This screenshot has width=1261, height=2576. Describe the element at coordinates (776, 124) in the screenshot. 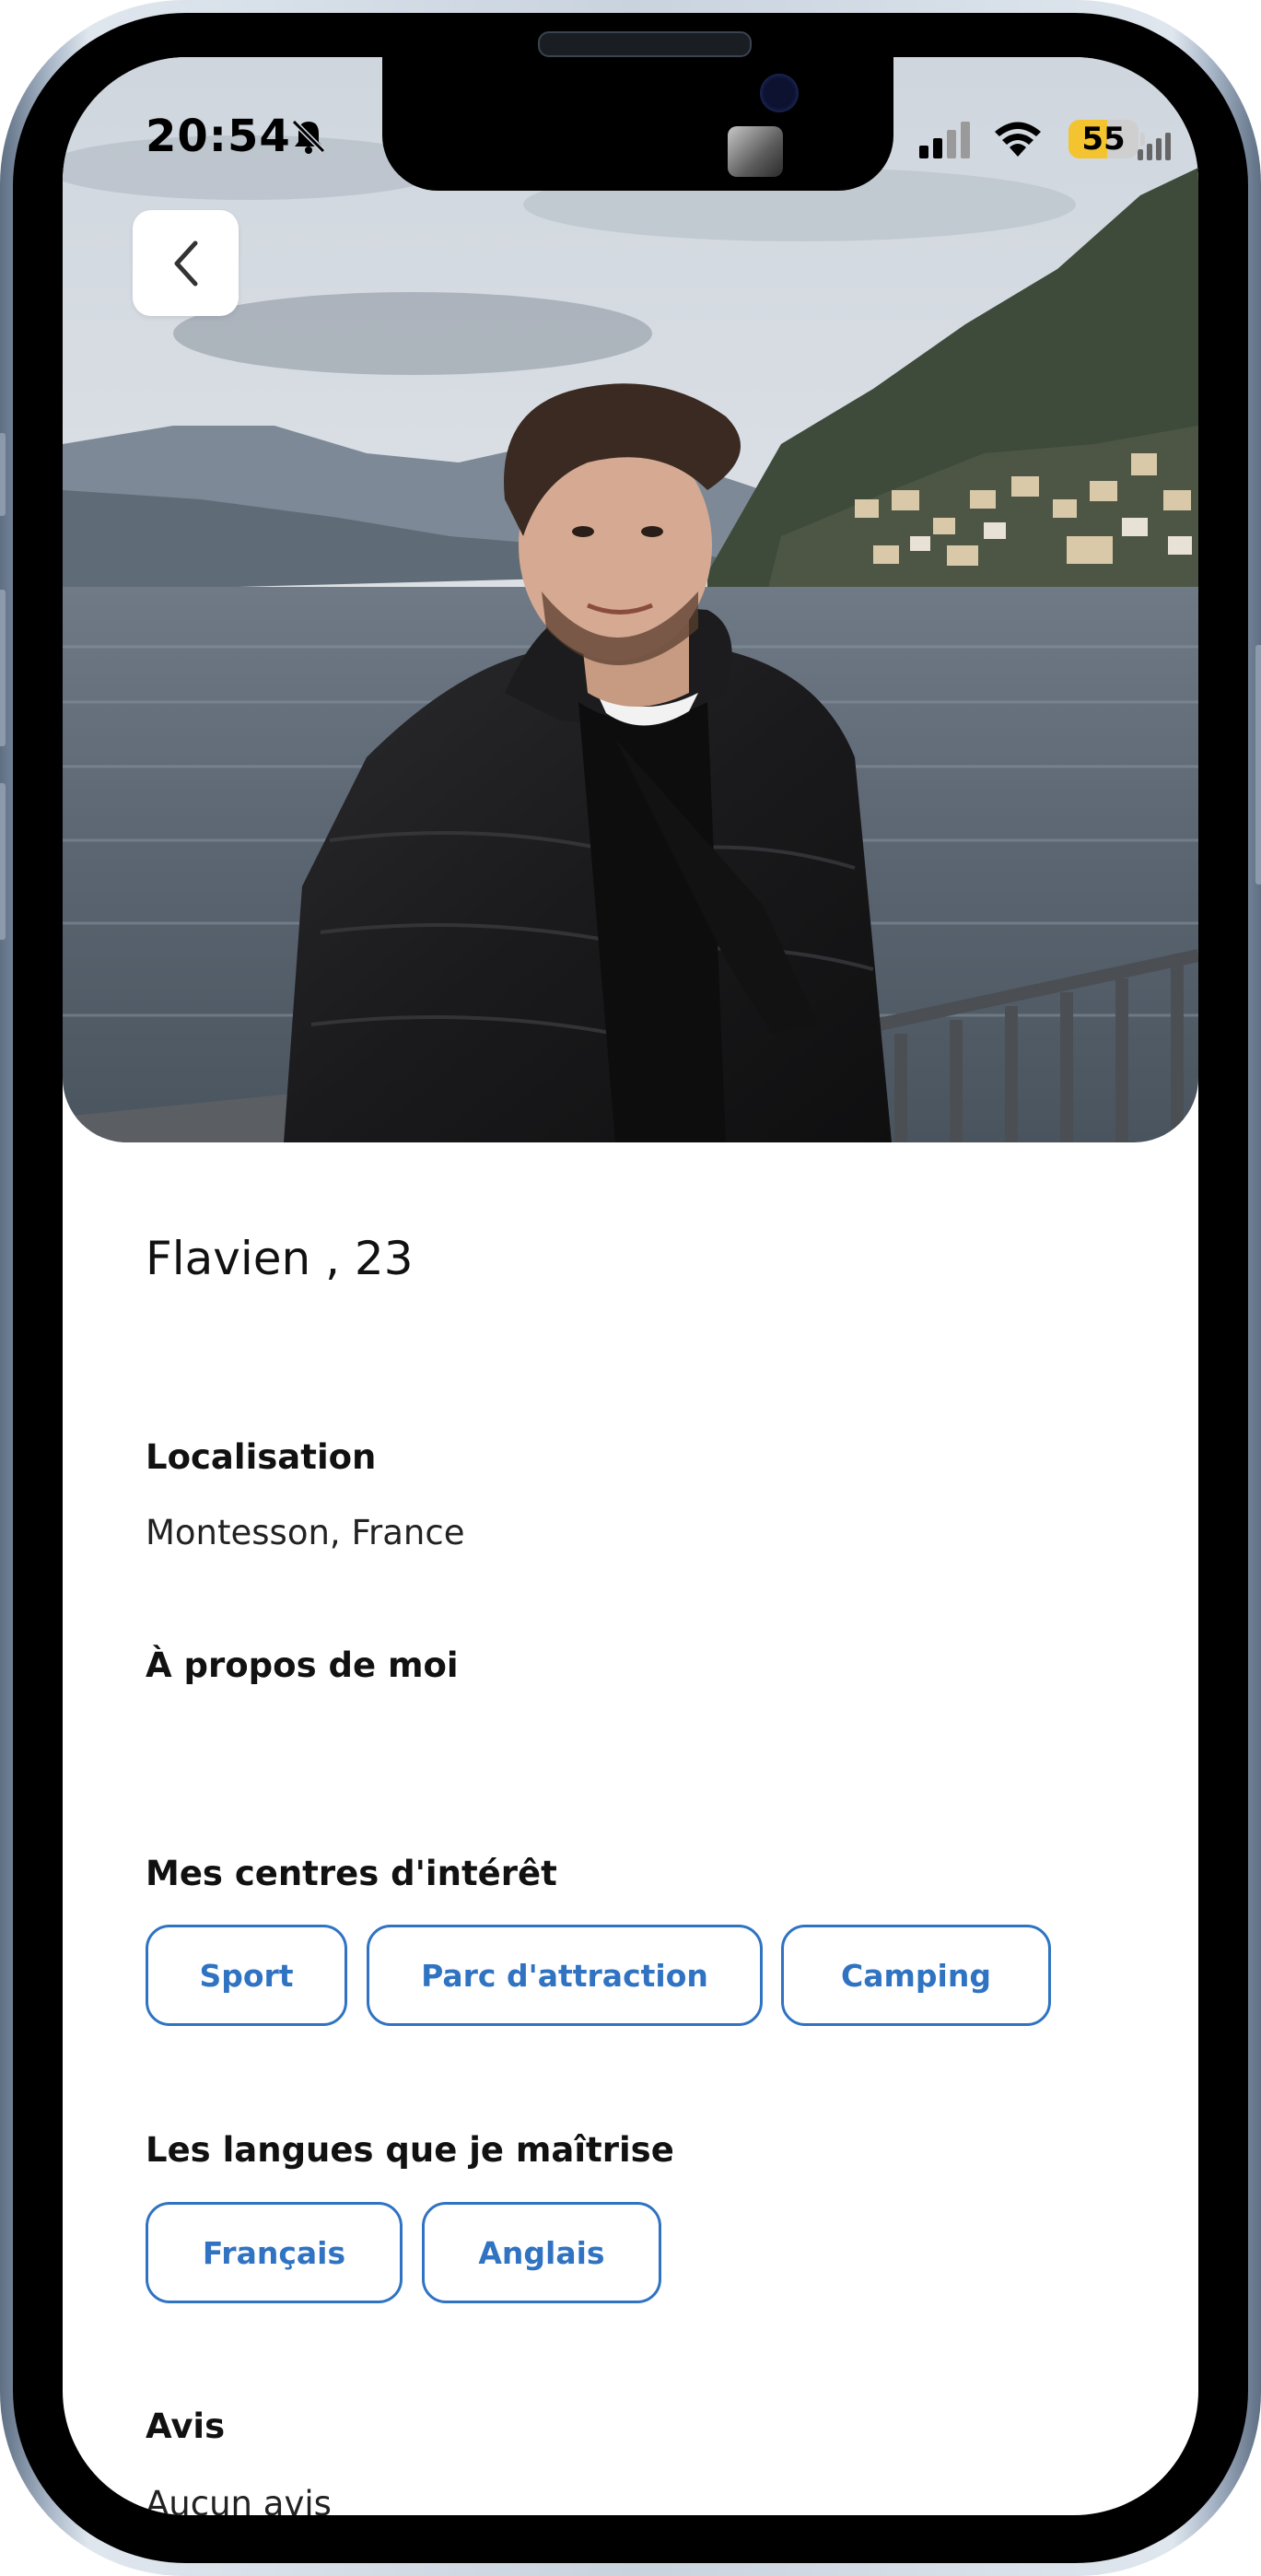

I see `dynamic-island` at that location.